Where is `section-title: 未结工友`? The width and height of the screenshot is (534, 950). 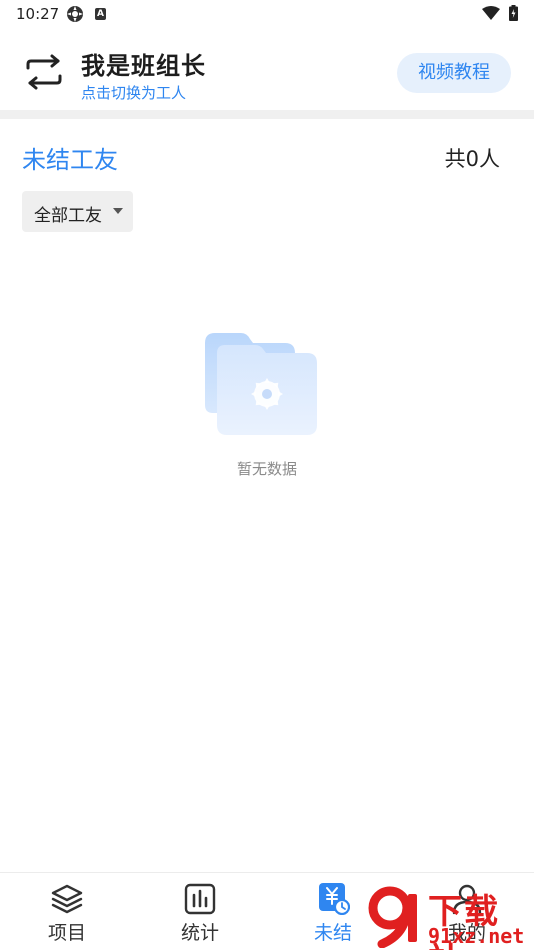 section-title: 未结工友 is located at coordinates (70, 160).